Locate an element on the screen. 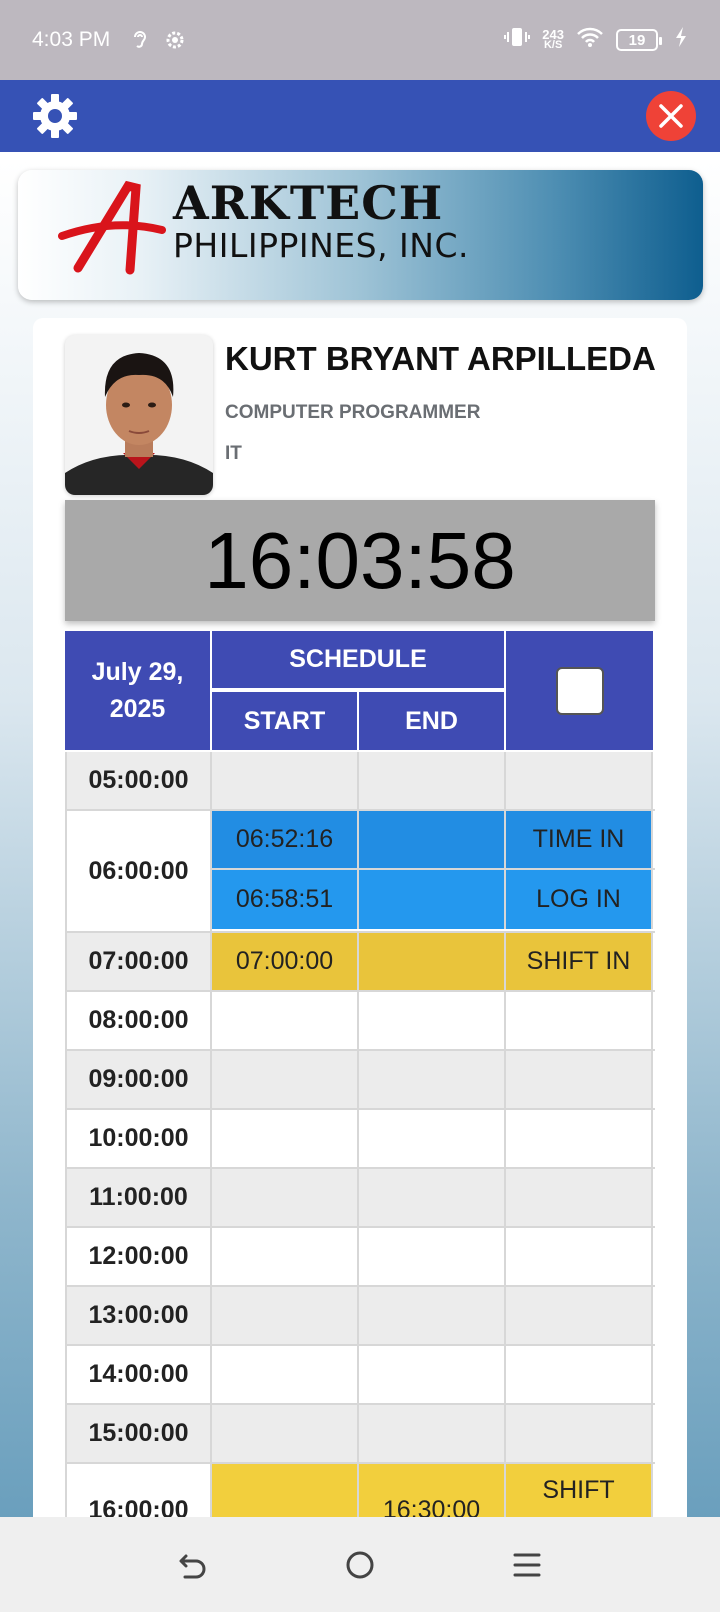 This screenshot has height=1612, width=720. row-time: 11:00:00 is located at coordinates (138, 1197).